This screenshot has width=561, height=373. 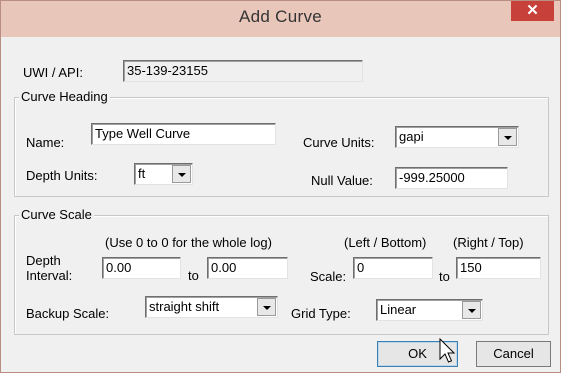 What do you see at coordinates (141, 268) in the screenshot?
I see `depth-from-field: 0.00` at bounding box center [141, 268].